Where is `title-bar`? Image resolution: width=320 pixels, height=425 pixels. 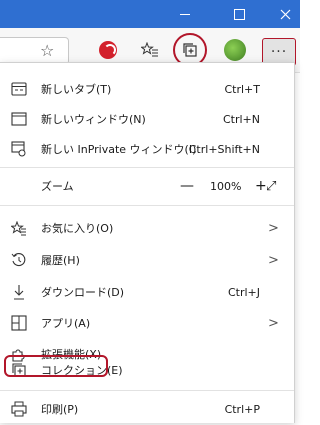 title-bar is located at coordinates (150, 14).